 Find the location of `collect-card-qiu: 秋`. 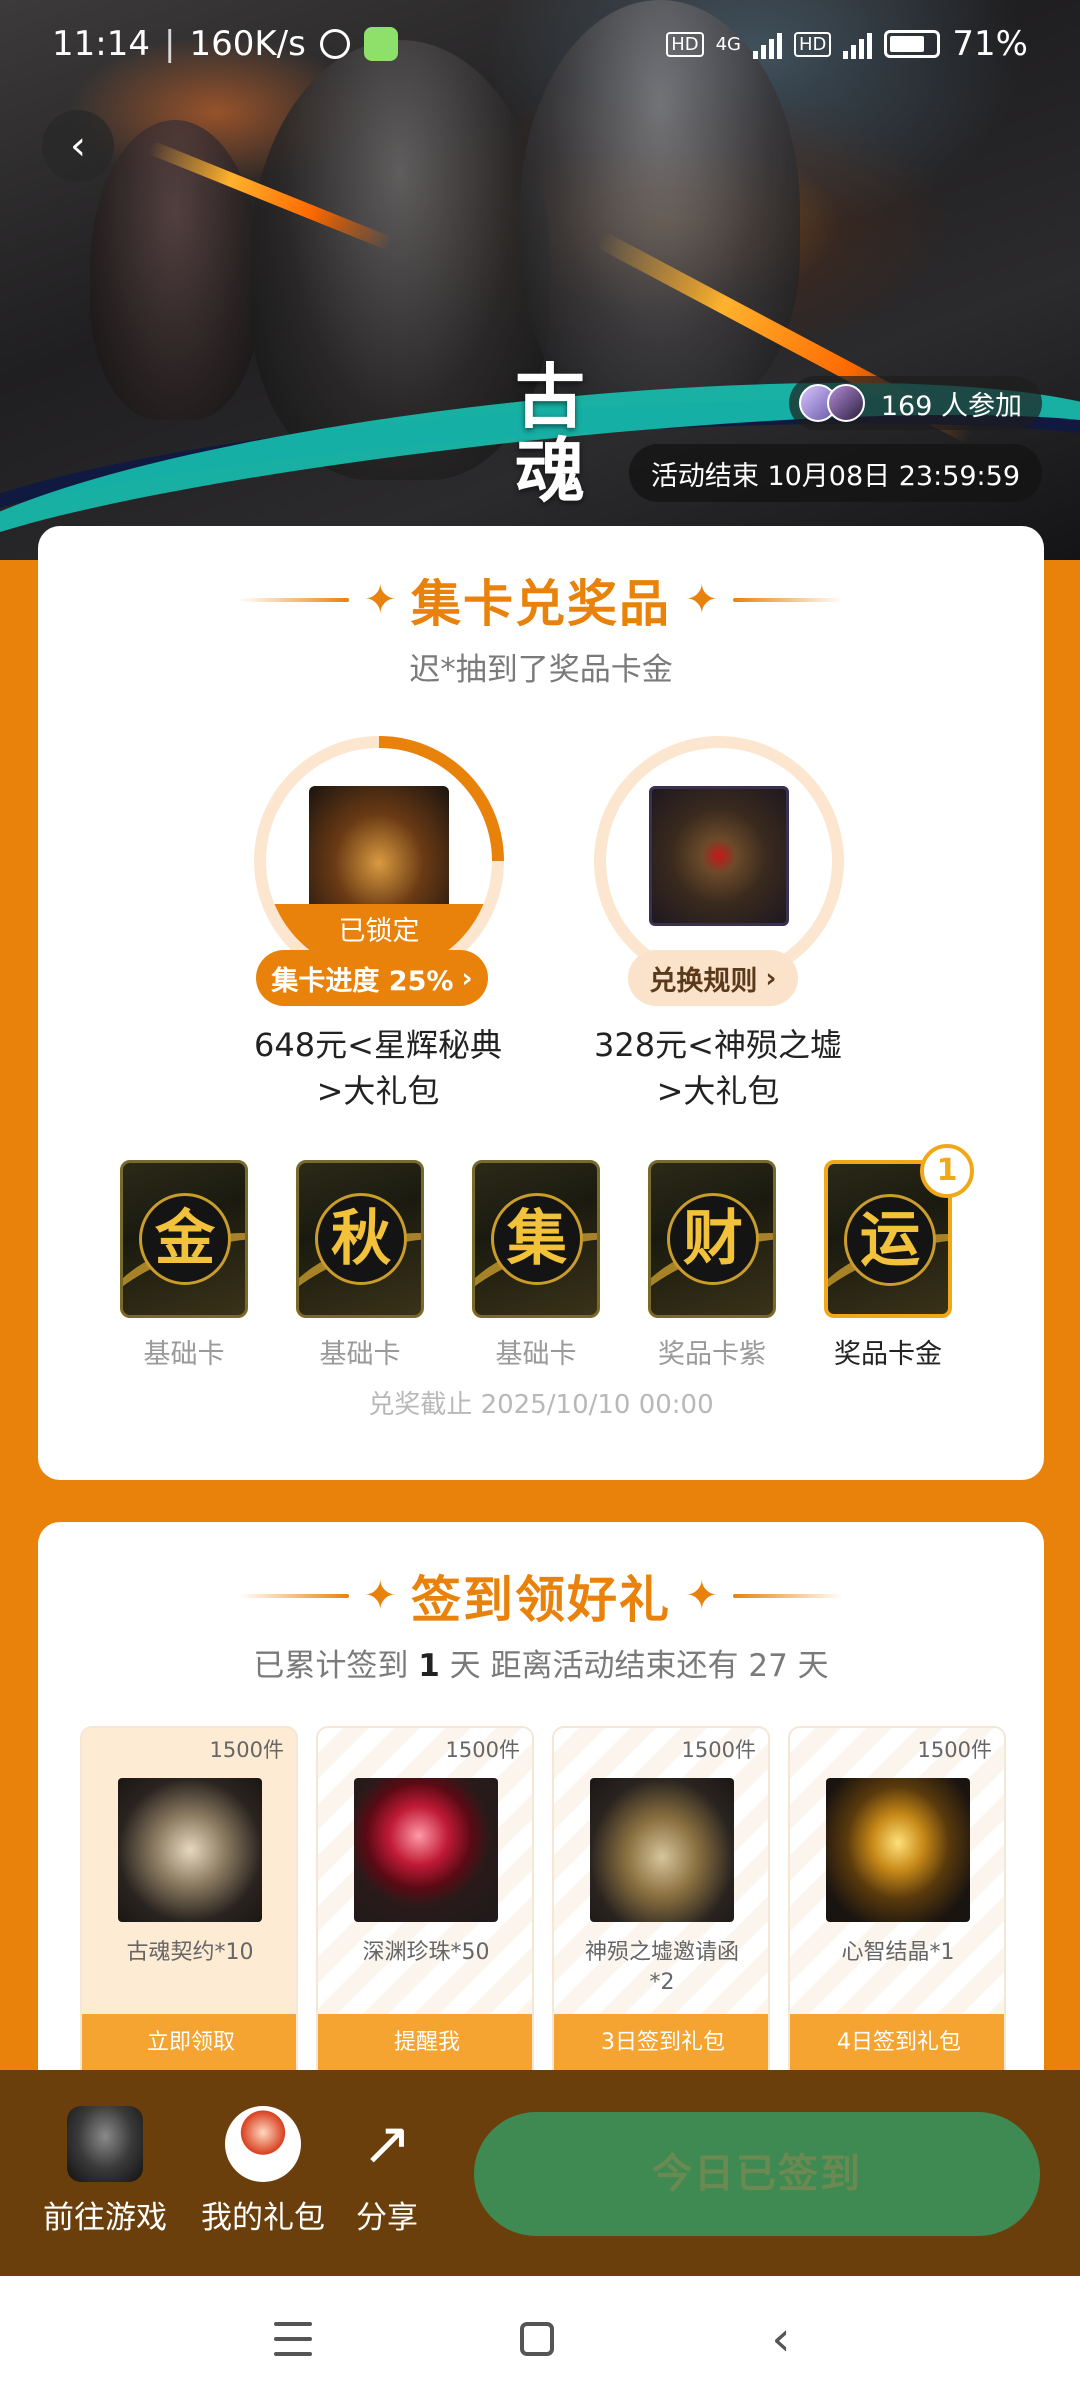

collect-card-qiu: 秋 is located at coordinates (360, 1239).